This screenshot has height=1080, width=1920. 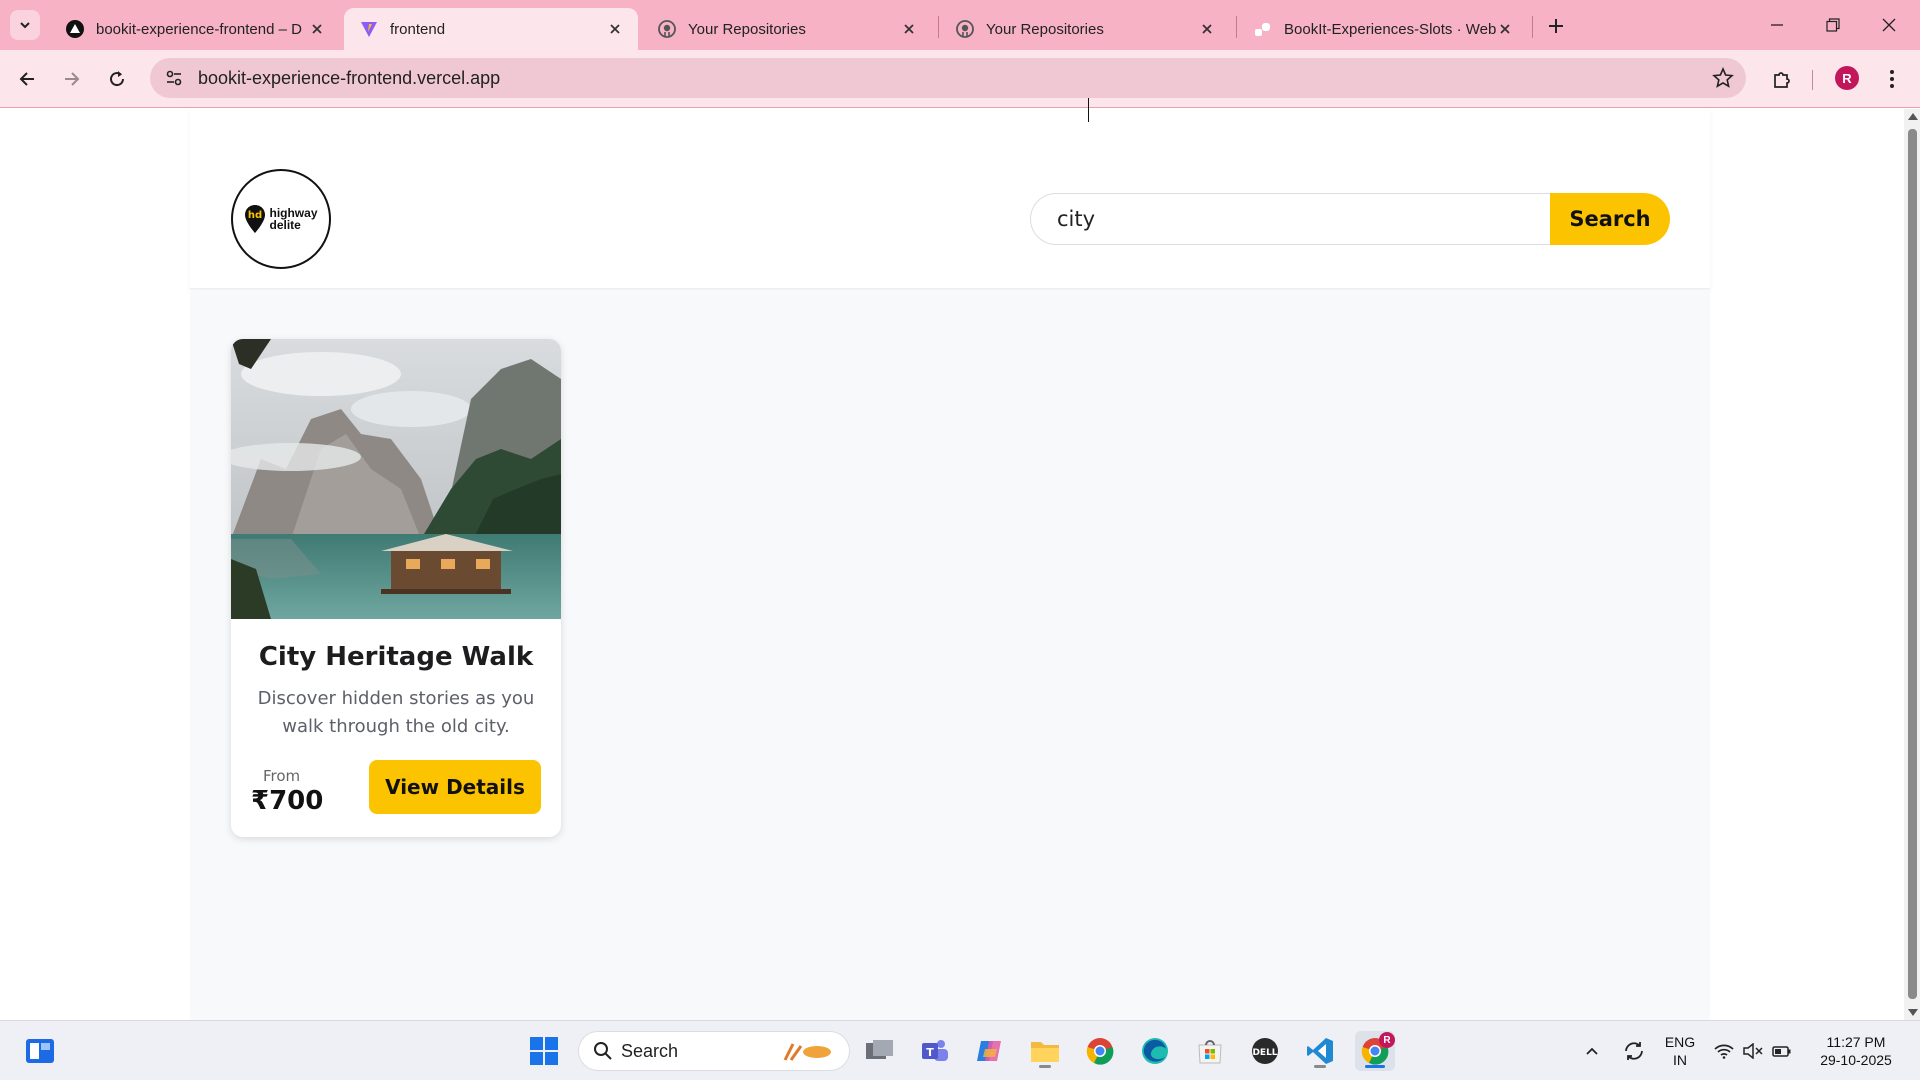 What do you see at coordinates (174, 78) in the screenshot?
I see `site-info-icon` at bounding box center [174, 78].